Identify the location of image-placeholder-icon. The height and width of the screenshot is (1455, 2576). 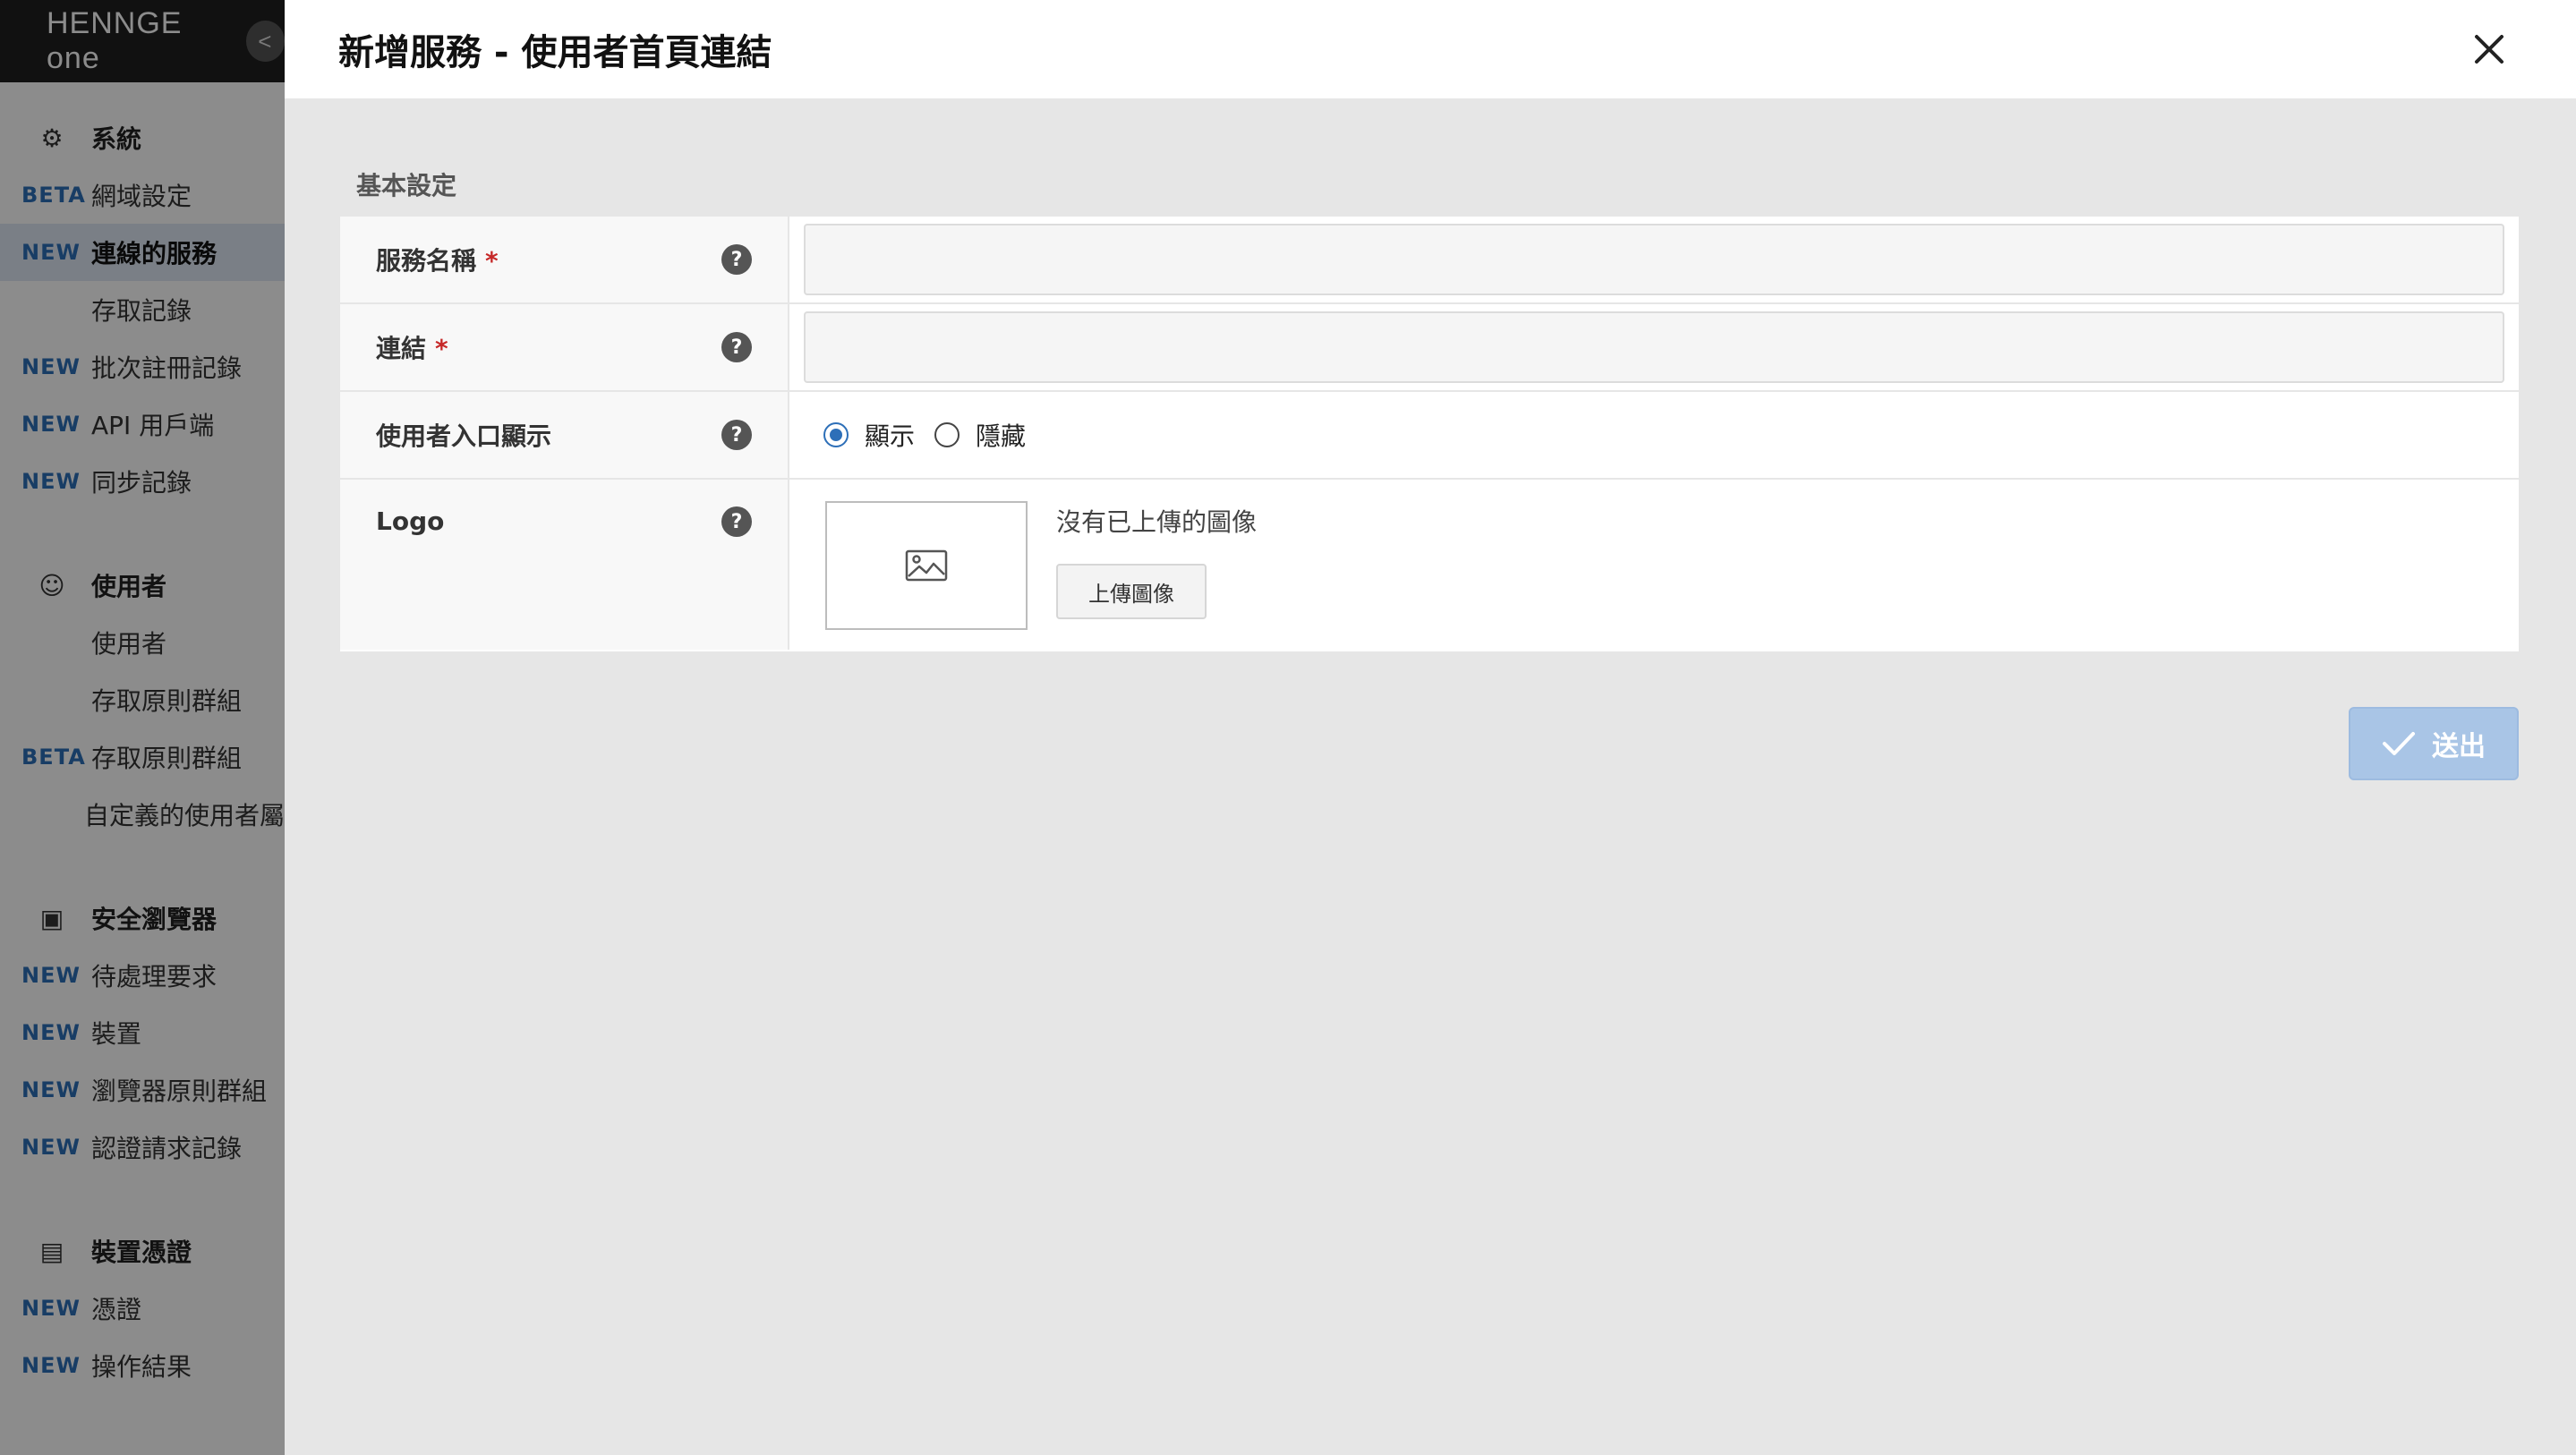
(926, 565).